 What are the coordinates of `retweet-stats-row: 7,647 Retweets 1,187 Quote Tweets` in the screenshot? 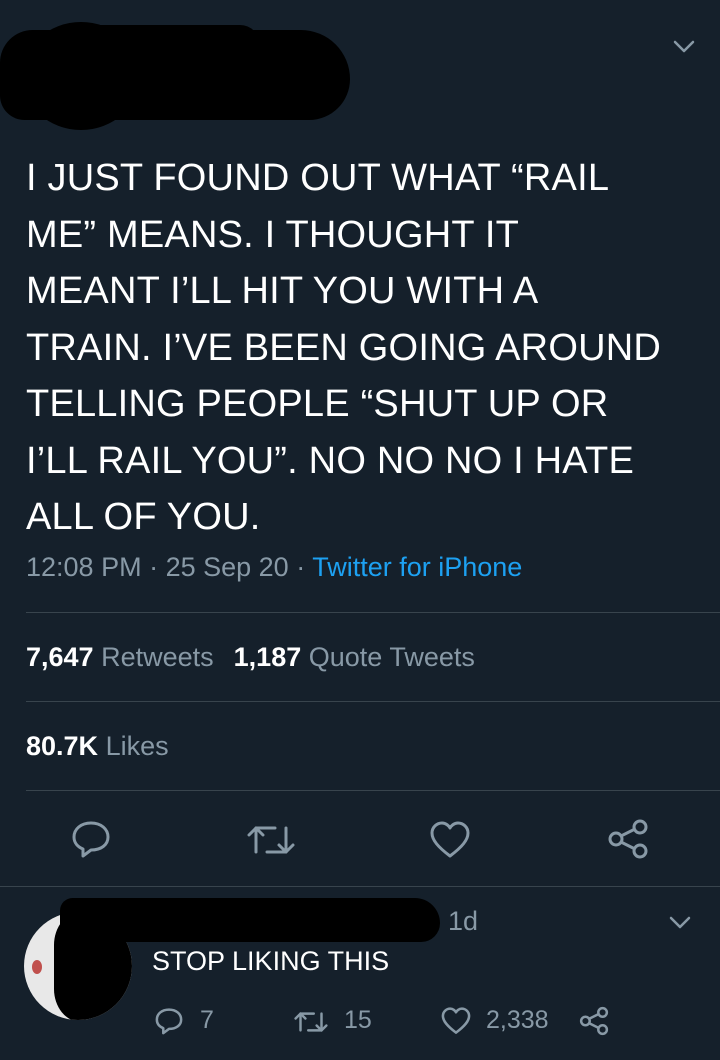 It's located at (250, 657).